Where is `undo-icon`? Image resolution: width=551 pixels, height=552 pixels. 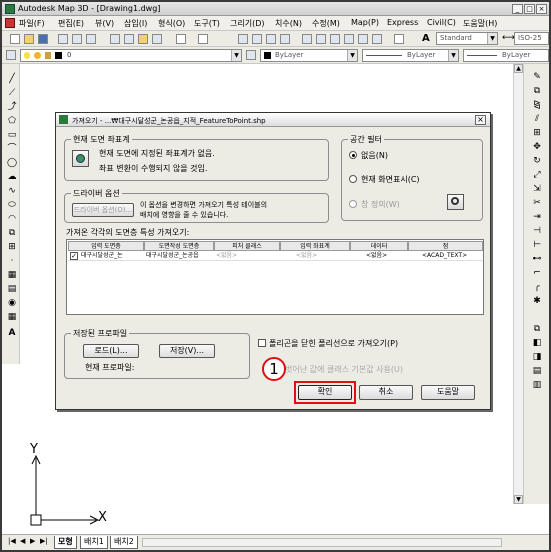
undo-icon is located at coordinates (181, 39).